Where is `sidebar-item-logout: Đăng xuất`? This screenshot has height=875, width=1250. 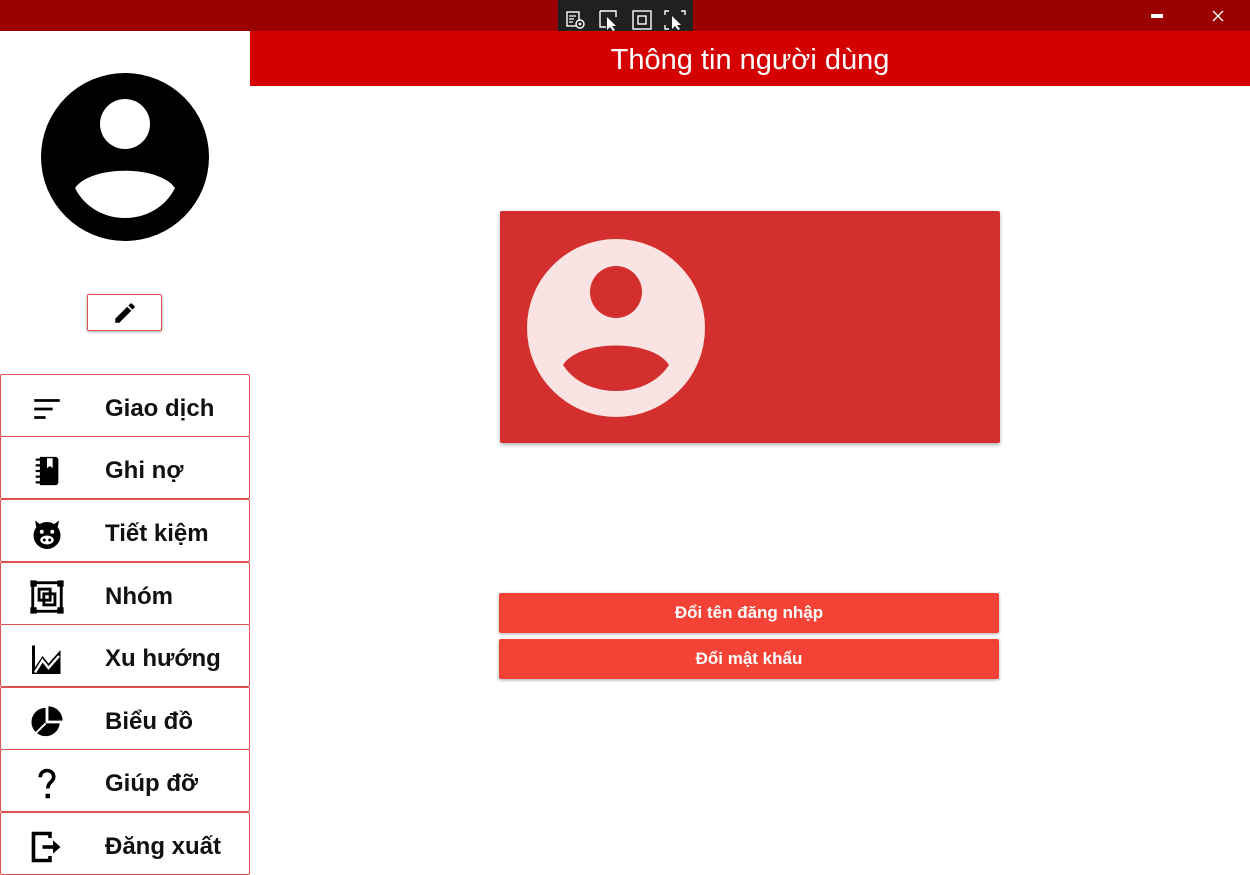 sidebar-item-logout: Đăng xuất is located at coordinates (125, 843).